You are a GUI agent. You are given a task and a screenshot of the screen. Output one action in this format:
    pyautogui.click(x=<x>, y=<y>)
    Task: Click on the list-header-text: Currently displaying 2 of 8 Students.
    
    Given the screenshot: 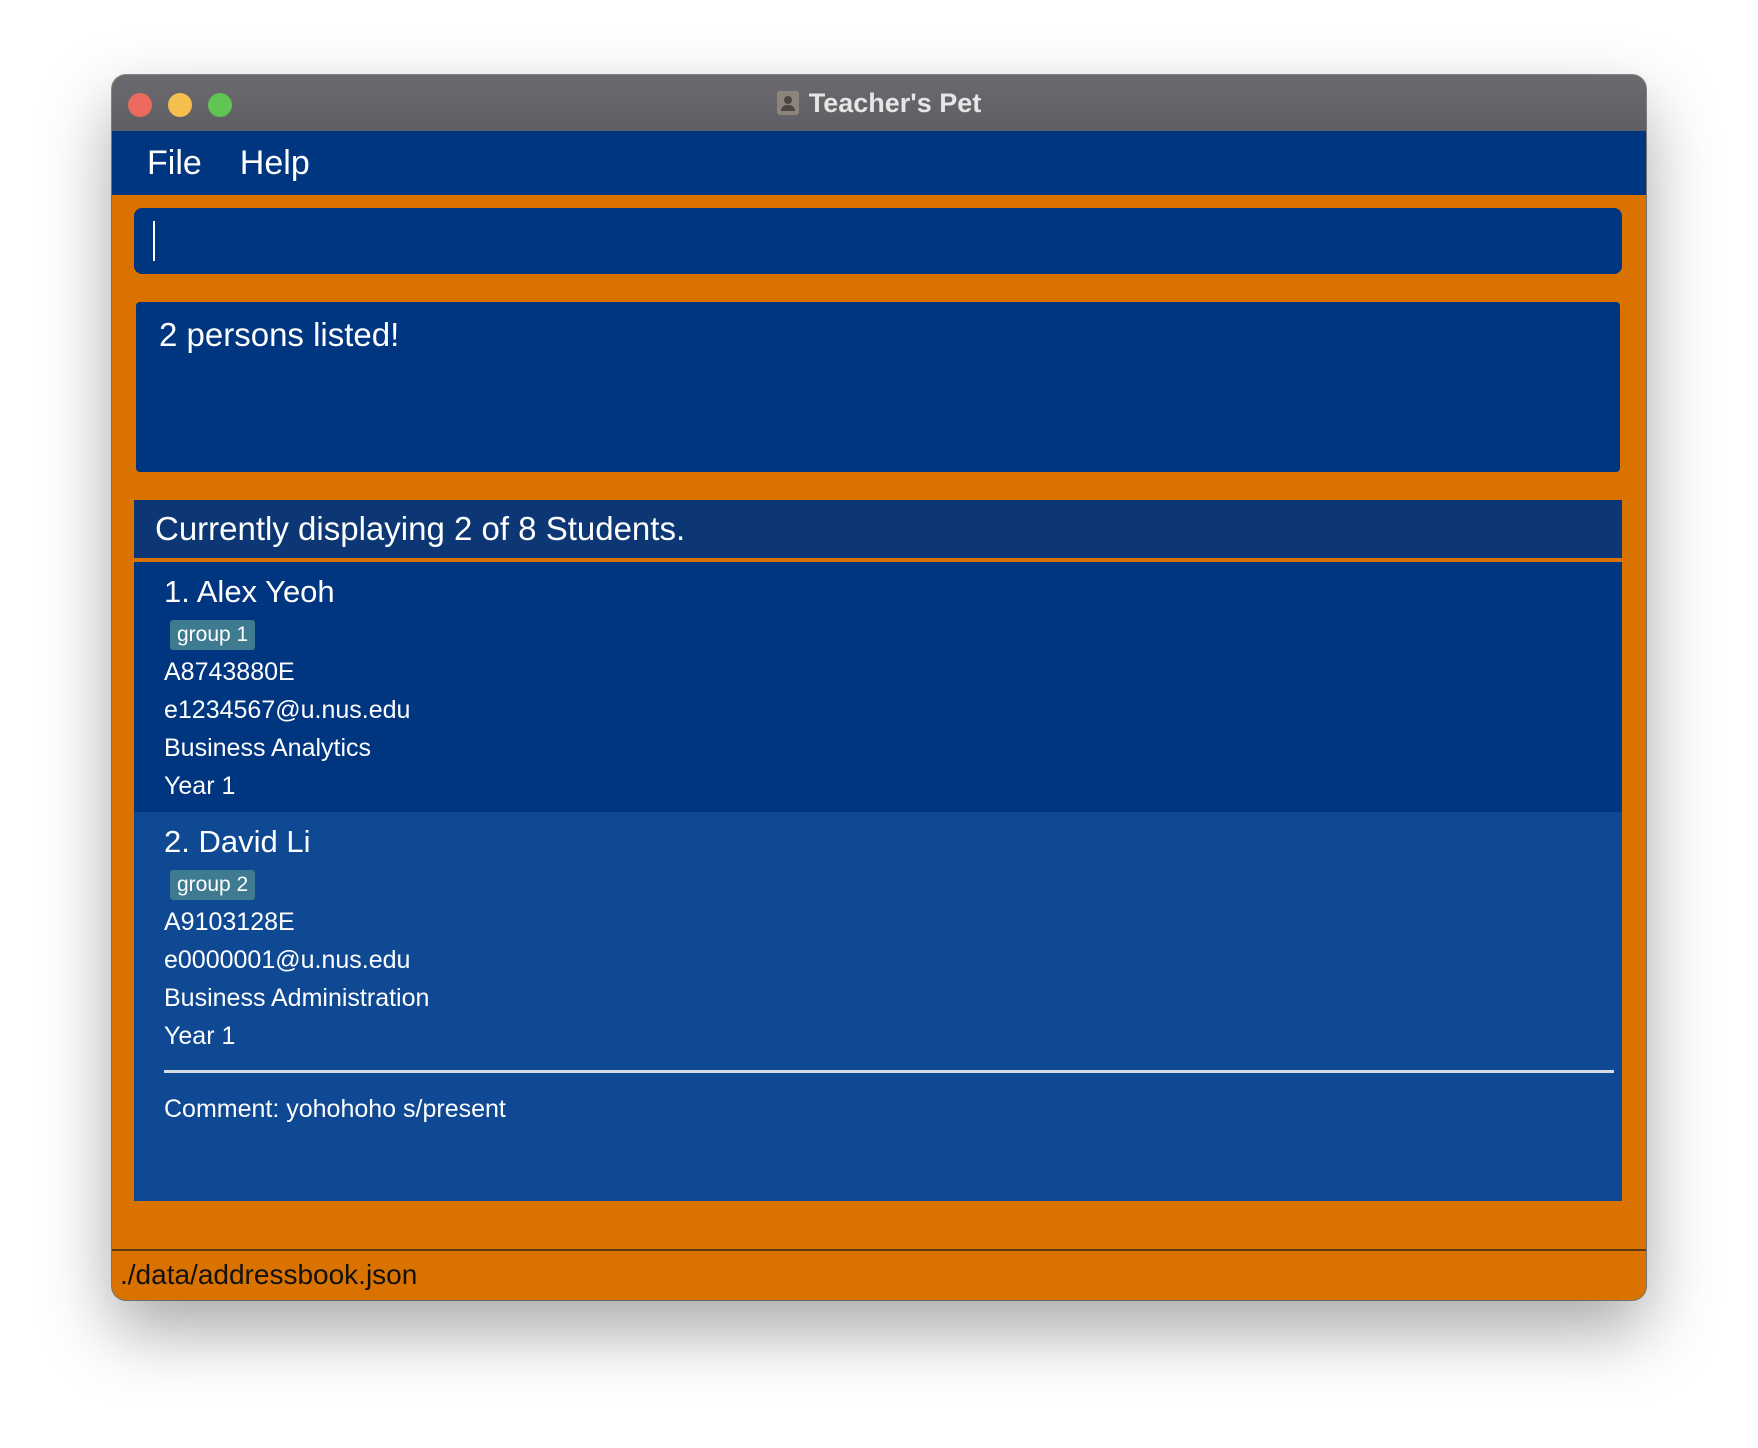 What is the action you would take?
    pyautogui.click(x=420, y=528)
    